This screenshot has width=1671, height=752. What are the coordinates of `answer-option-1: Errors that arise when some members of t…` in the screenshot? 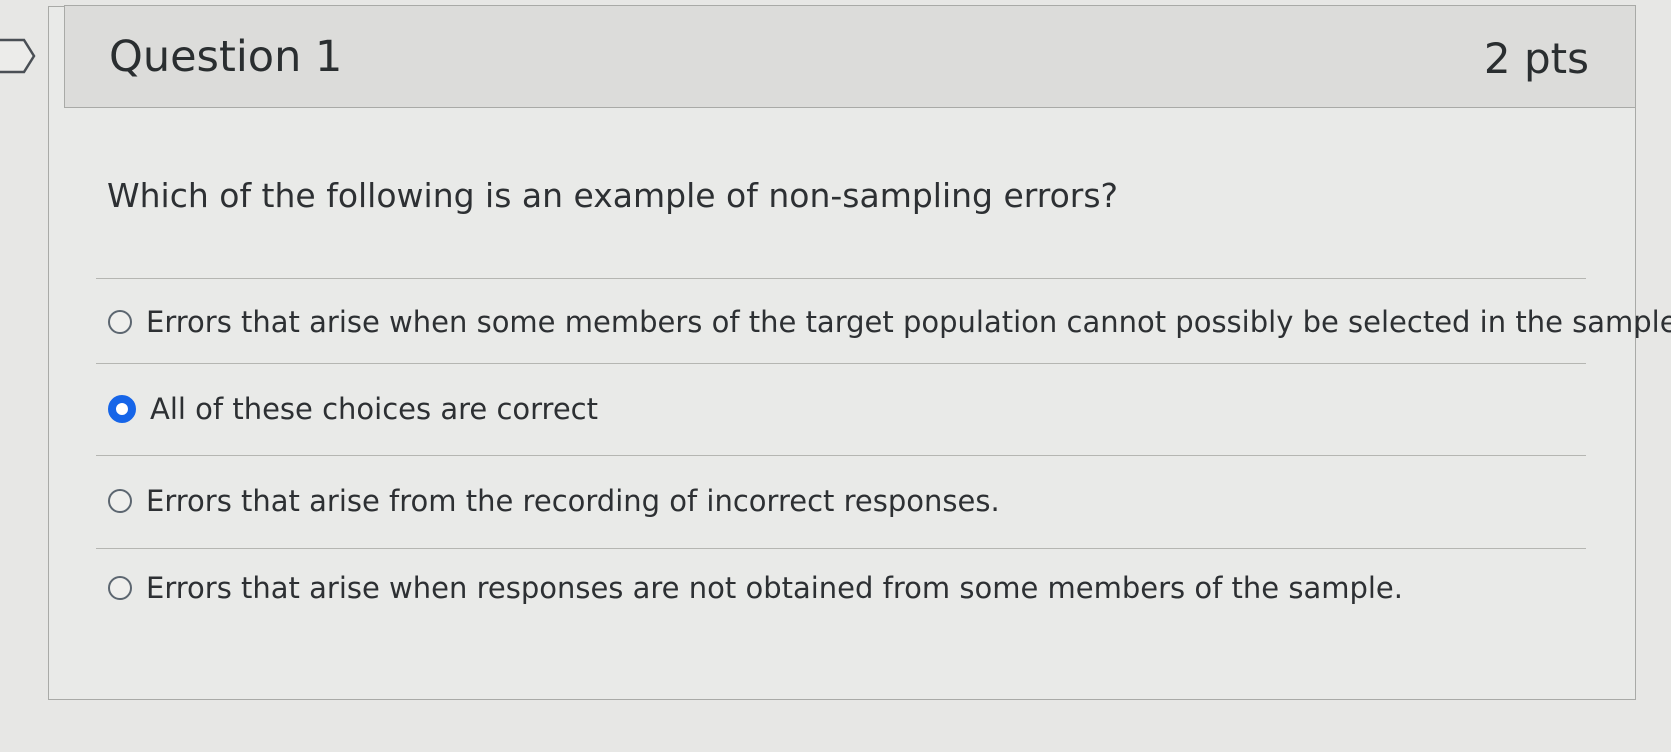 It's located at (889, 322).